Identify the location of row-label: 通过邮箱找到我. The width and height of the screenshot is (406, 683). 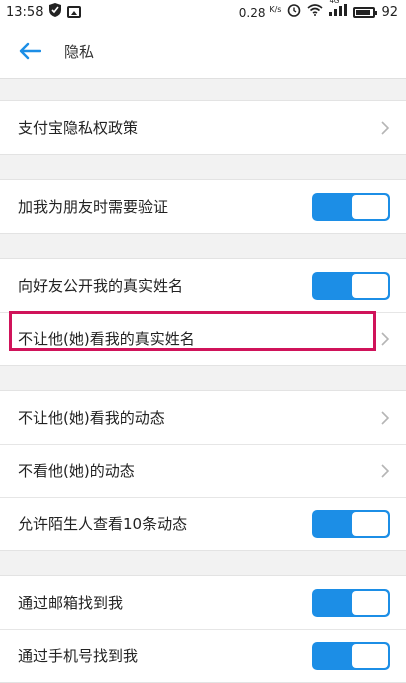
(71, 603).